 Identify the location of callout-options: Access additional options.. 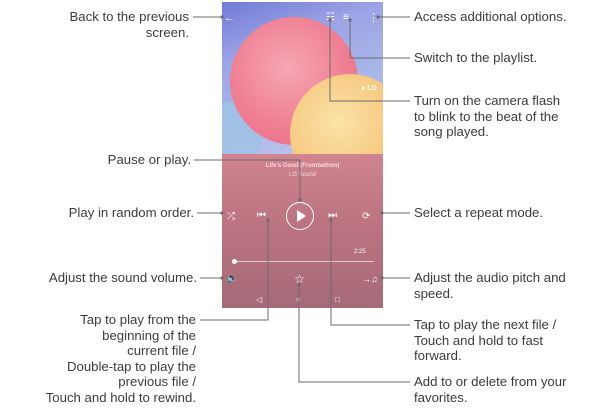
(490, 16).